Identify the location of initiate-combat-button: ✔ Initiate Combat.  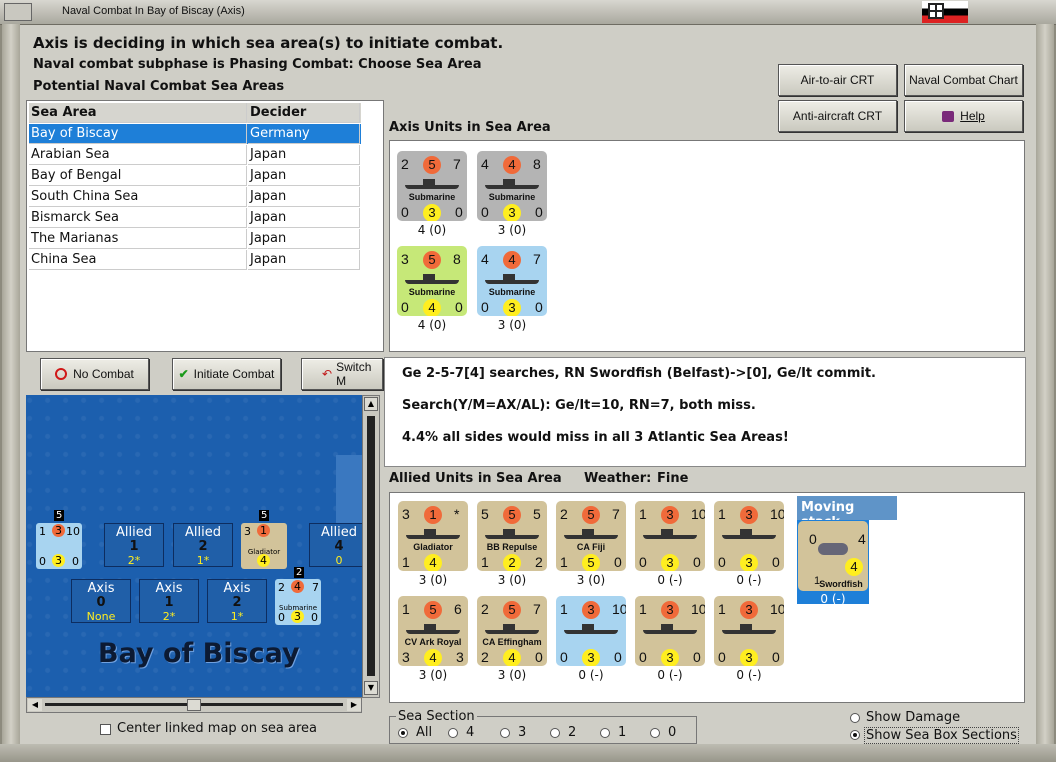
(226, 374).